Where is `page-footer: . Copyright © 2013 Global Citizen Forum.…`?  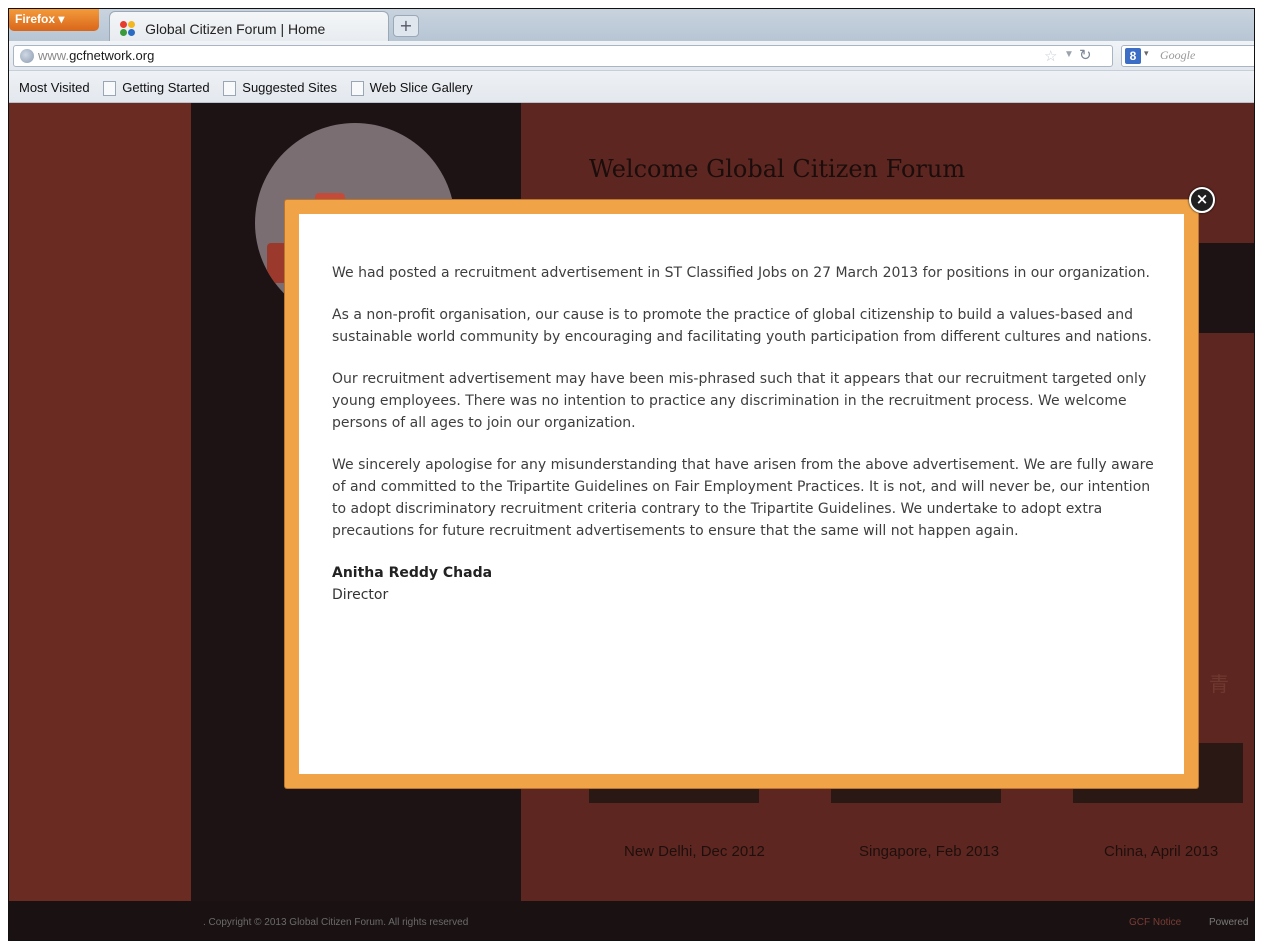 page-footer: . Copyright © 2013 Global Citizen Forum.… is located at coordinates (631, 920).